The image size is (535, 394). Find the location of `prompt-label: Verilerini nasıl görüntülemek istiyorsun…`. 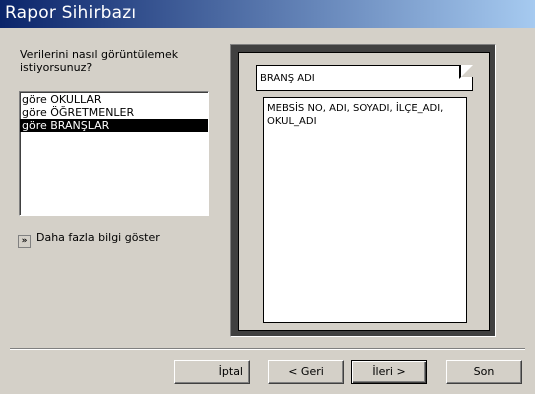

prompt-label: Verilerini nasıl görüntülemek istiyorsun… is located at coordinates (99, 61).